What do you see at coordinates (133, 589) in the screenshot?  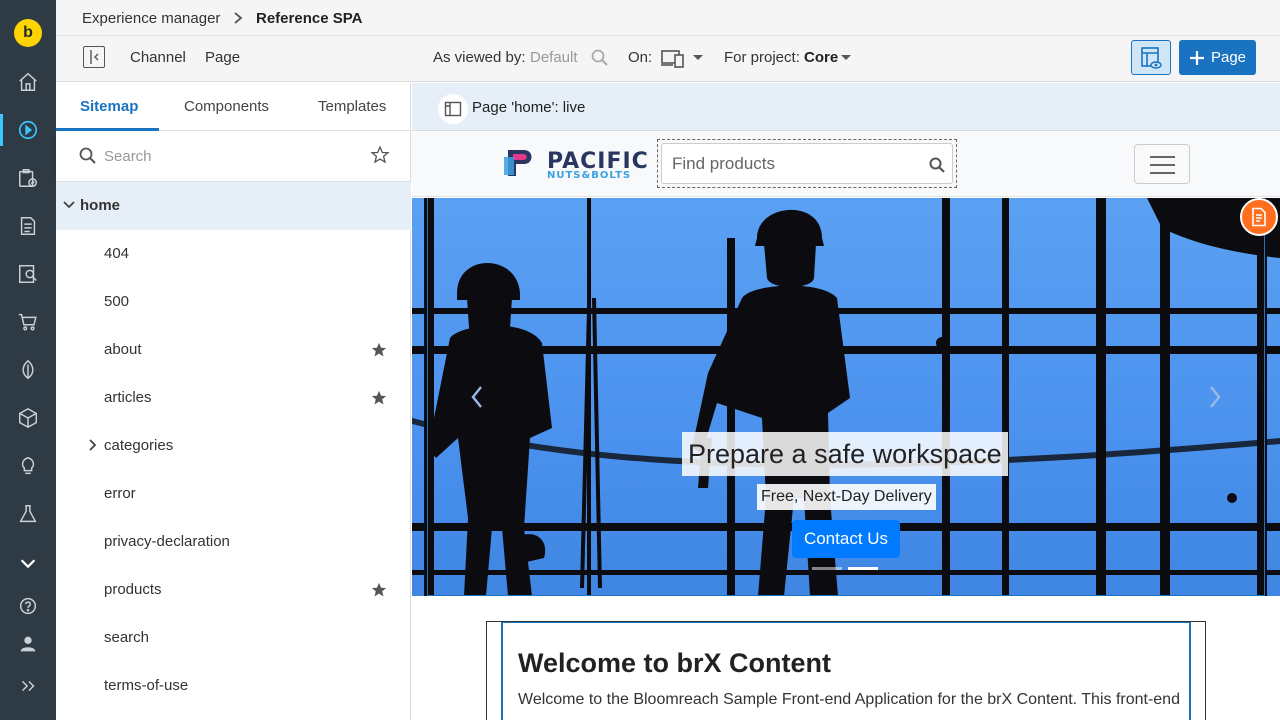 I see `sitemap-node-label: products` at bounding box center [133, 589].